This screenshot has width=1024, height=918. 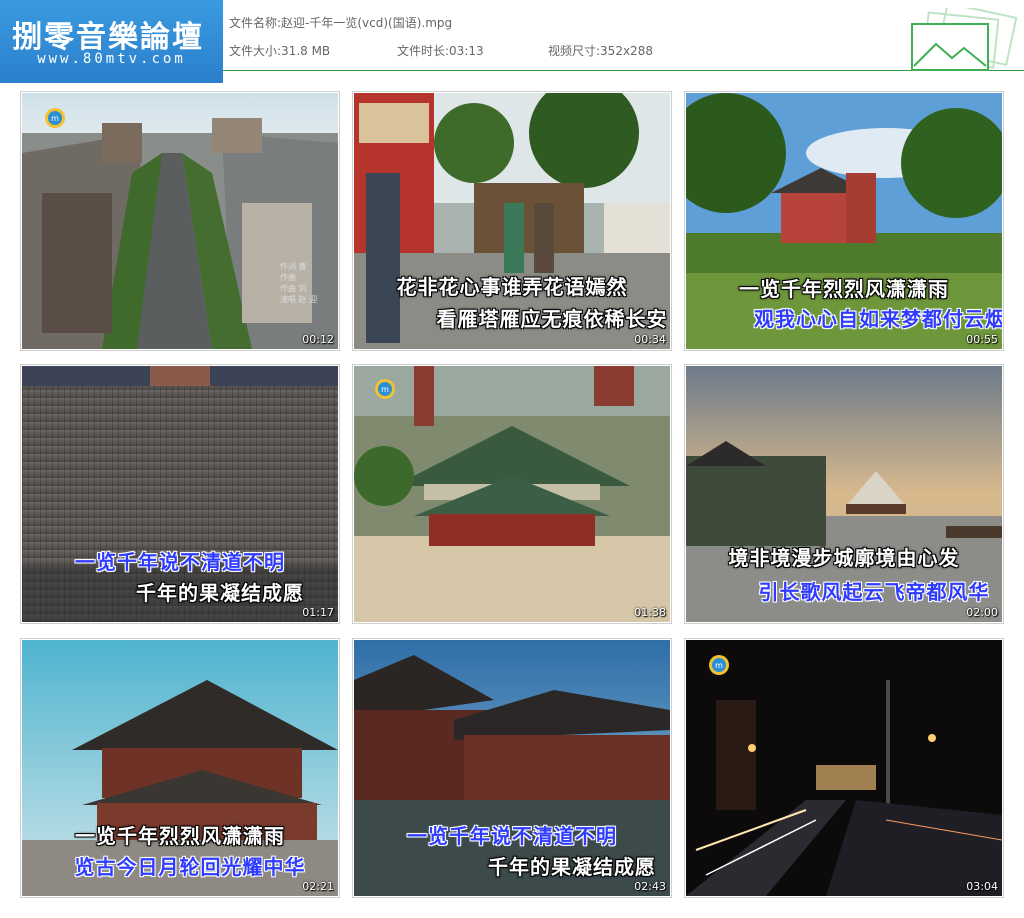 I want to click on thumbnail-frame: m 作词 曹 作曲 作曲 刘 演唱 赵 迎 00:12, so click(x=180, y=221).